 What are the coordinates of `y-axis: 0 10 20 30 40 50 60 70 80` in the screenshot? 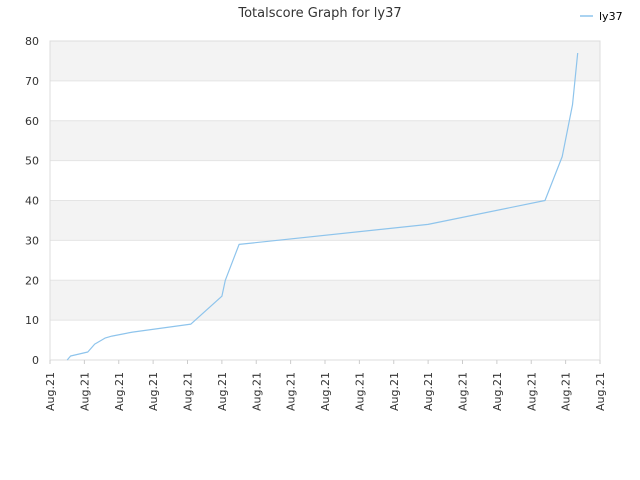 It's located at (32, 201).